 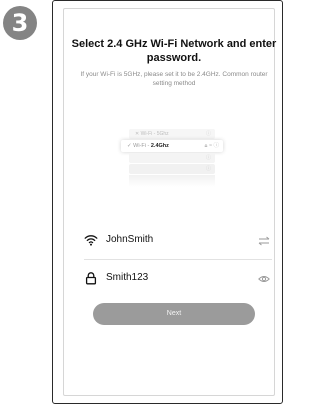 What do you see at coordinates (142, 146) in the screenshot?
I see `illustration-row-2-4ghz-prefix: Wi-Fi -` at bounding box center [142, 146].